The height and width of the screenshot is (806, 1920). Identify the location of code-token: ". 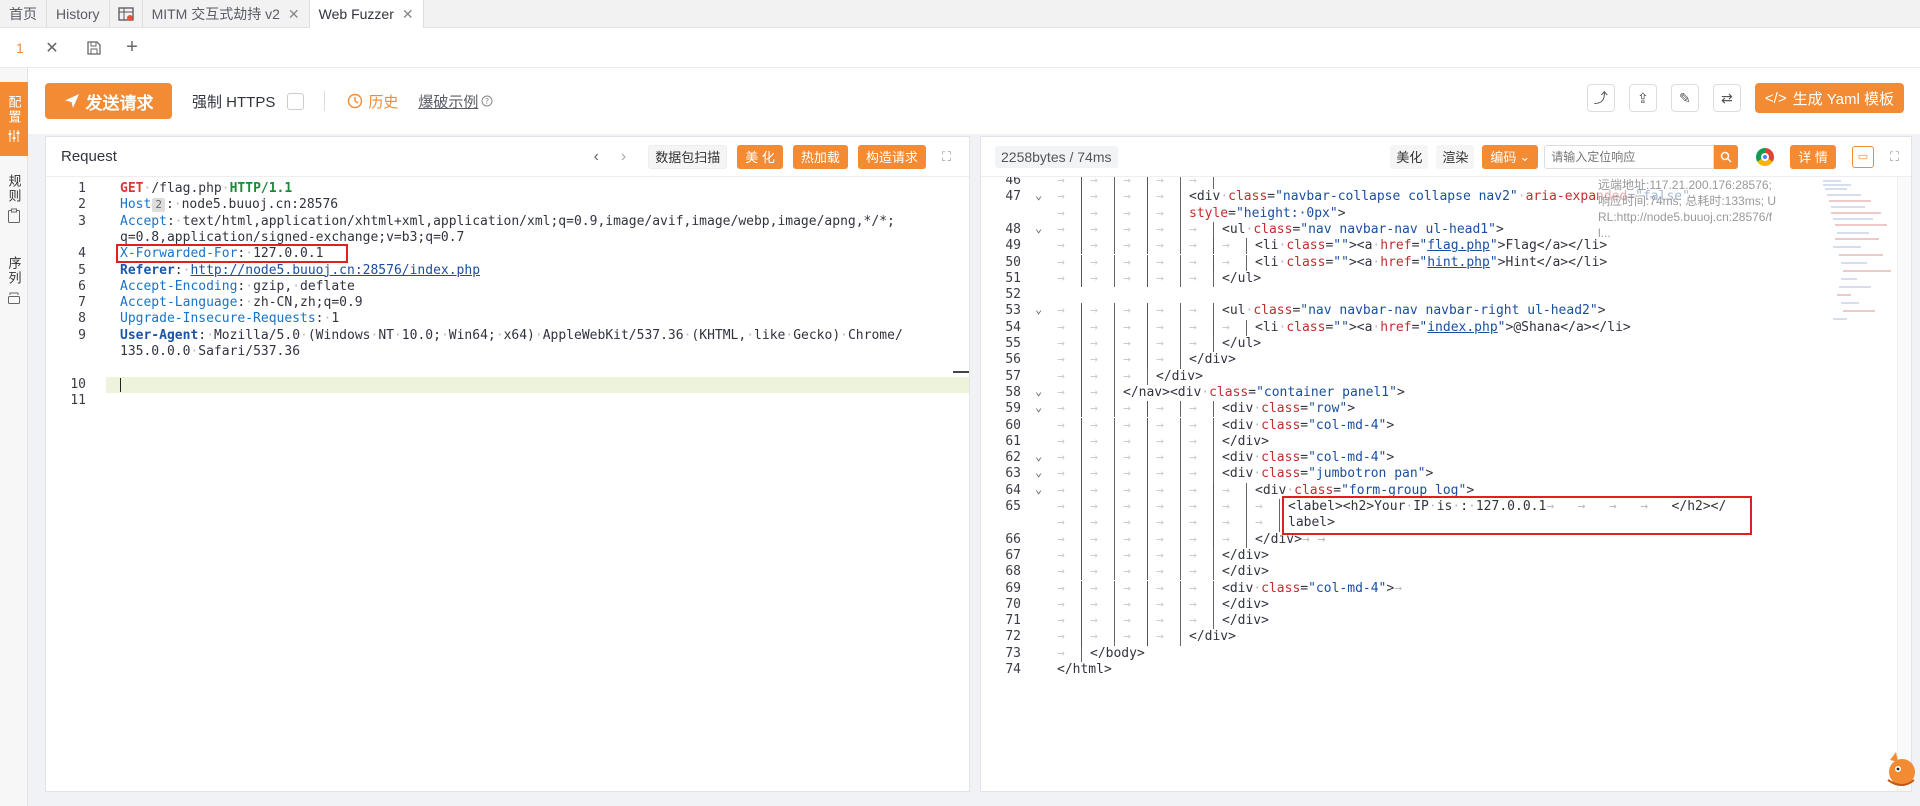
(1493, 246).